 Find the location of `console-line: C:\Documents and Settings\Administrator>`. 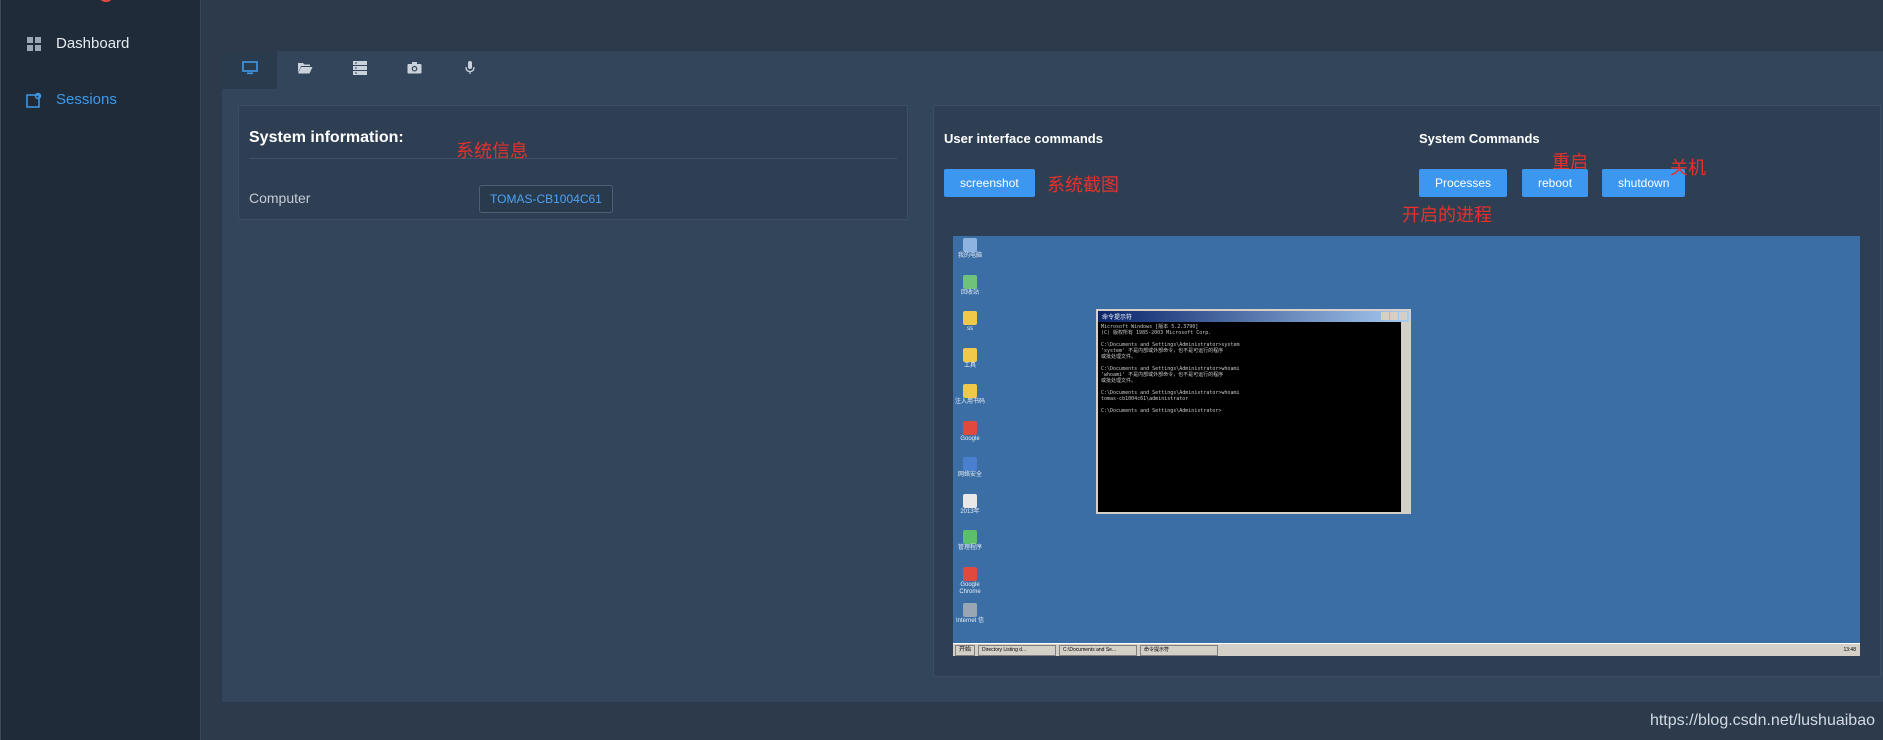

console-line: C:\Documents and Settings\Administrator> is located at coordinates (1161, 411).